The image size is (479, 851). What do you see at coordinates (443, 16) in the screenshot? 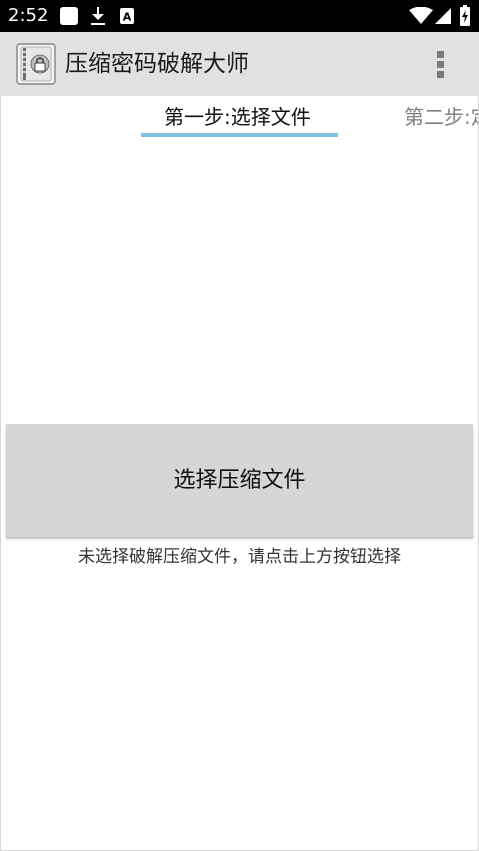
I see `cell-signal-icon` at bounding box center [443, 16].